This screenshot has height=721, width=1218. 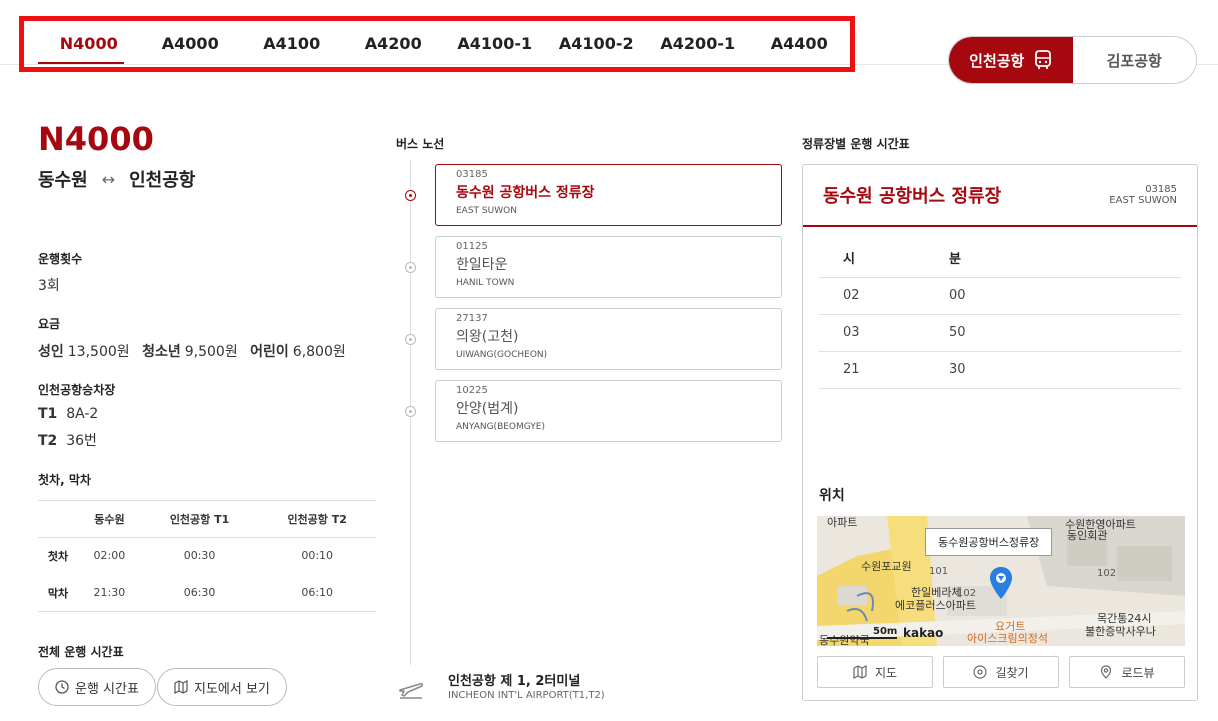 I want to click on full-timetable-label: 전체 운행 시간표, so click(x=81, y=652).